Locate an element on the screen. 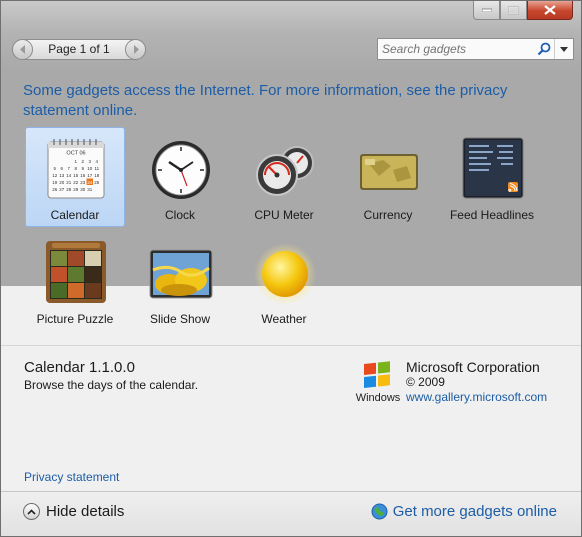 Image resolution: width=582 pixels, height=537 pixels. maximize-button is located at coordinates (513, 10).